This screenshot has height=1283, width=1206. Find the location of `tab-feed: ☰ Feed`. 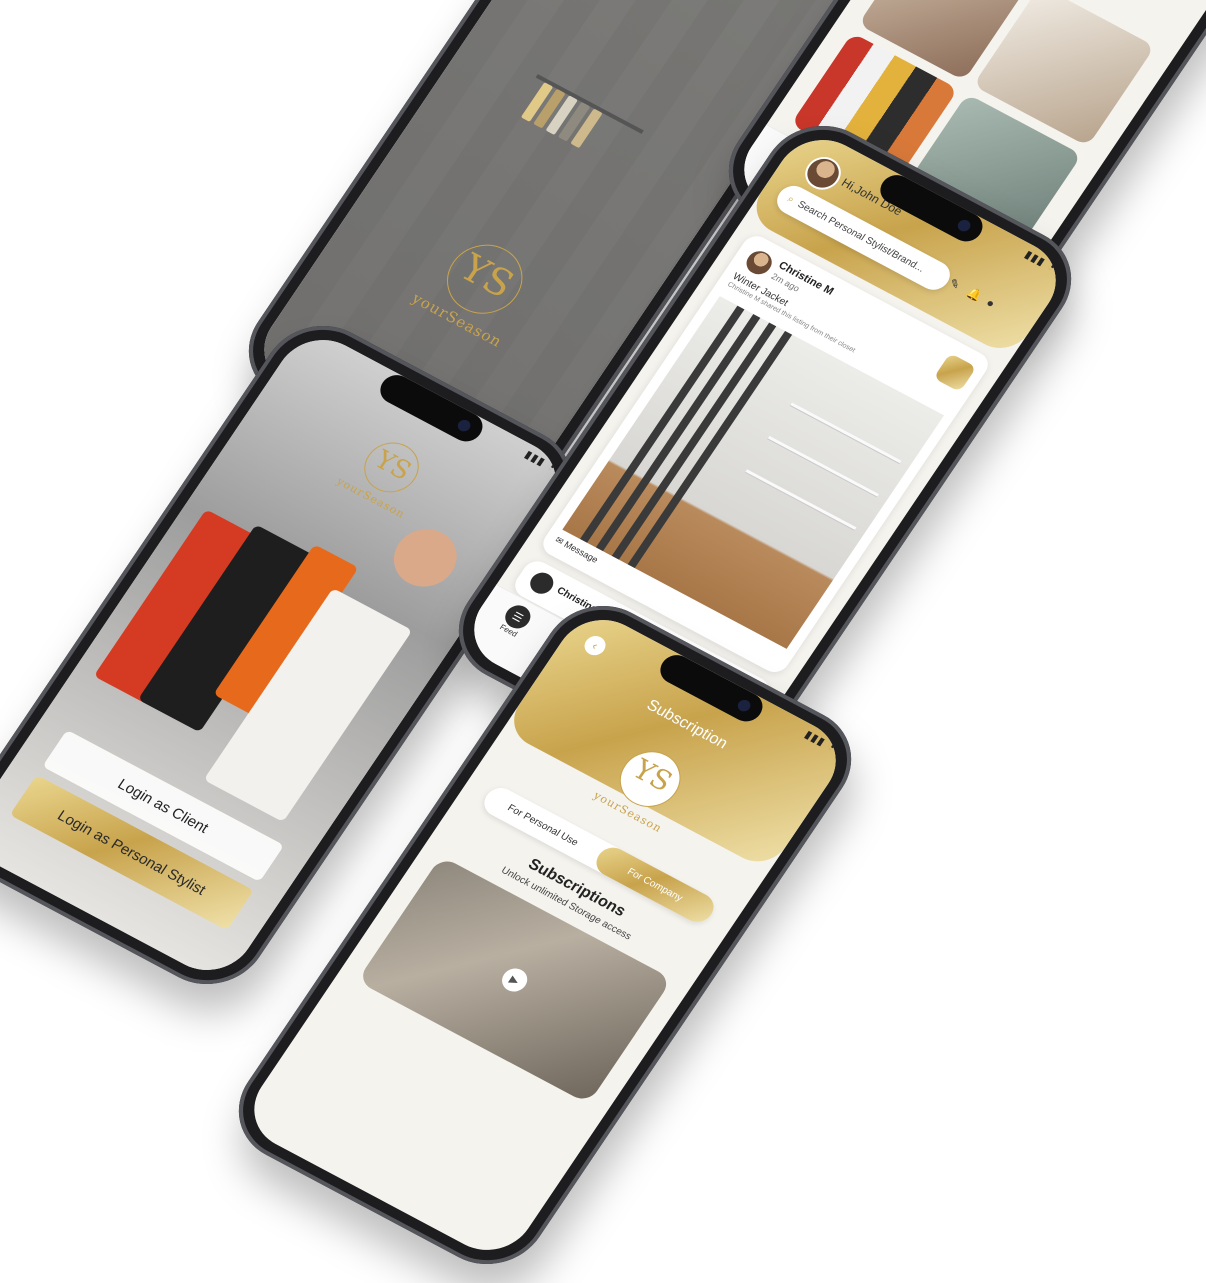

tab-feed: ☰ Feed is located at coordinates (515, 620).